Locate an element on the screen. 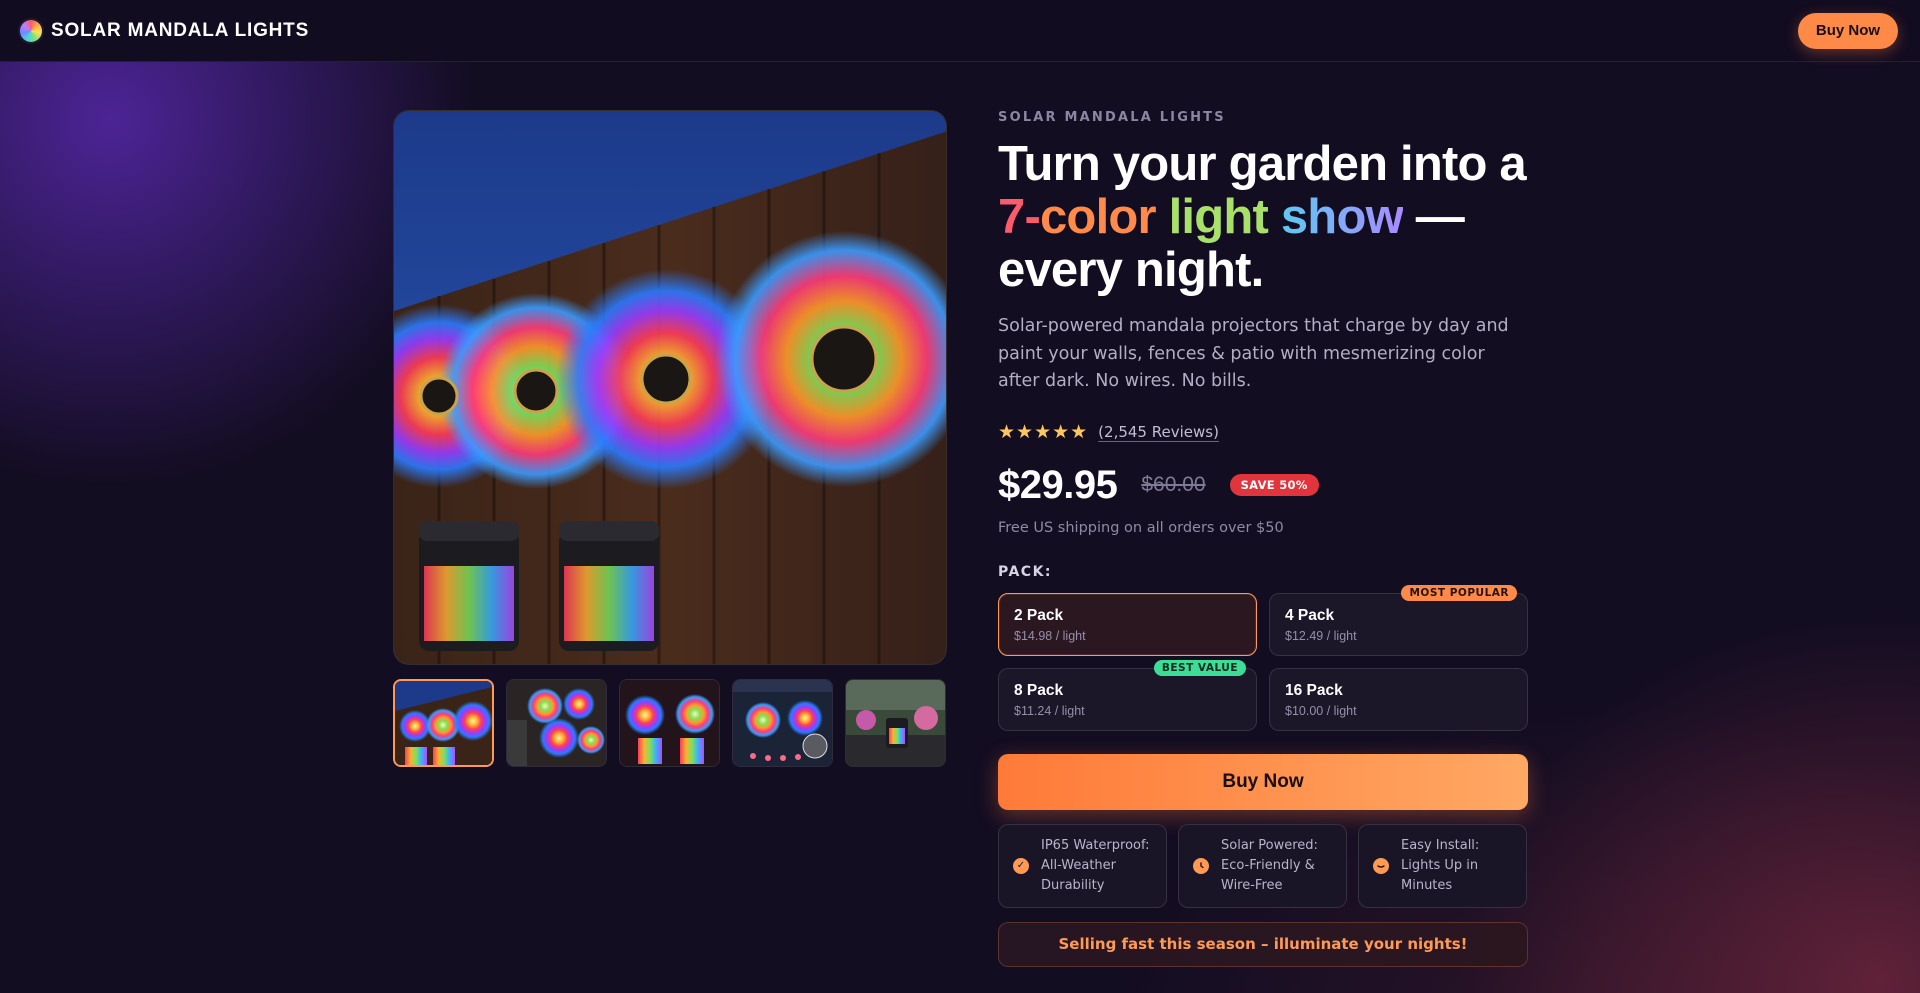 This screenshot has width=1920, height=993. price-row: $29.95 $60.00 SAVE 50% is located at coordinates (1263, 485).